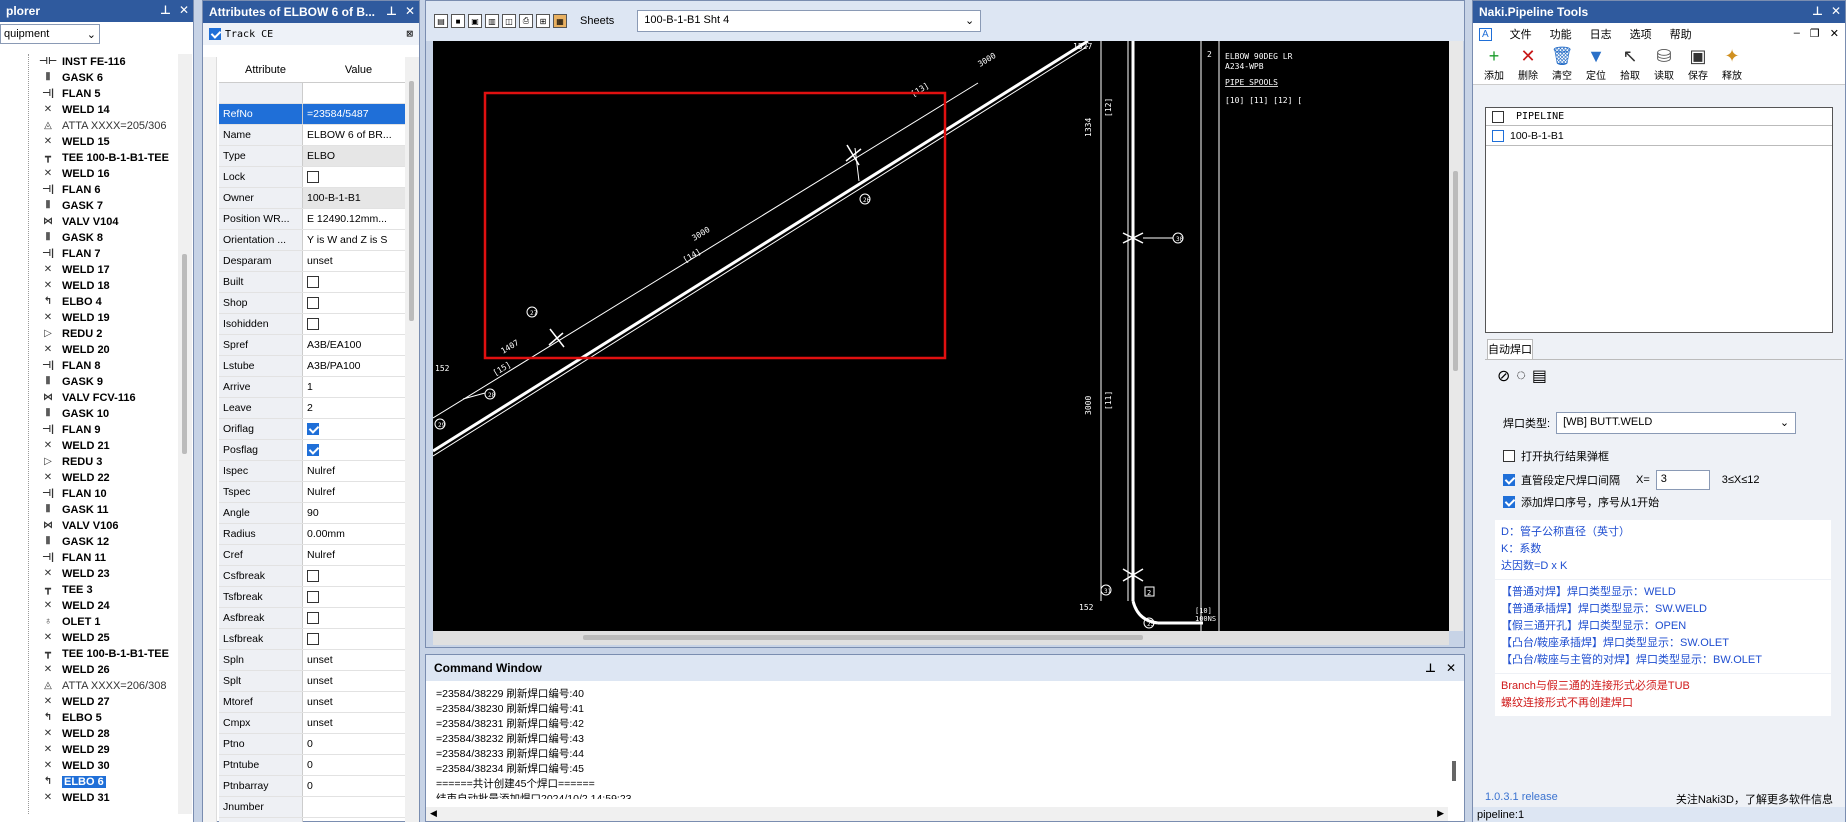 The image size is (1846, 822). I want to click on minimize-icon: –, so click(1797, 33).